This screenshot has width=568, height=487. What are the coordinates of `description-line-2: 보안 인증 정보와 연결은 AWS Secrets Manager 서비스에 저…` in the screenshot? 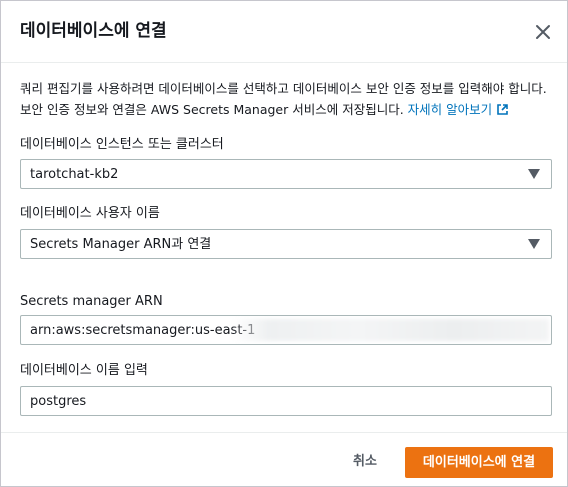 It's located at (287, 109).